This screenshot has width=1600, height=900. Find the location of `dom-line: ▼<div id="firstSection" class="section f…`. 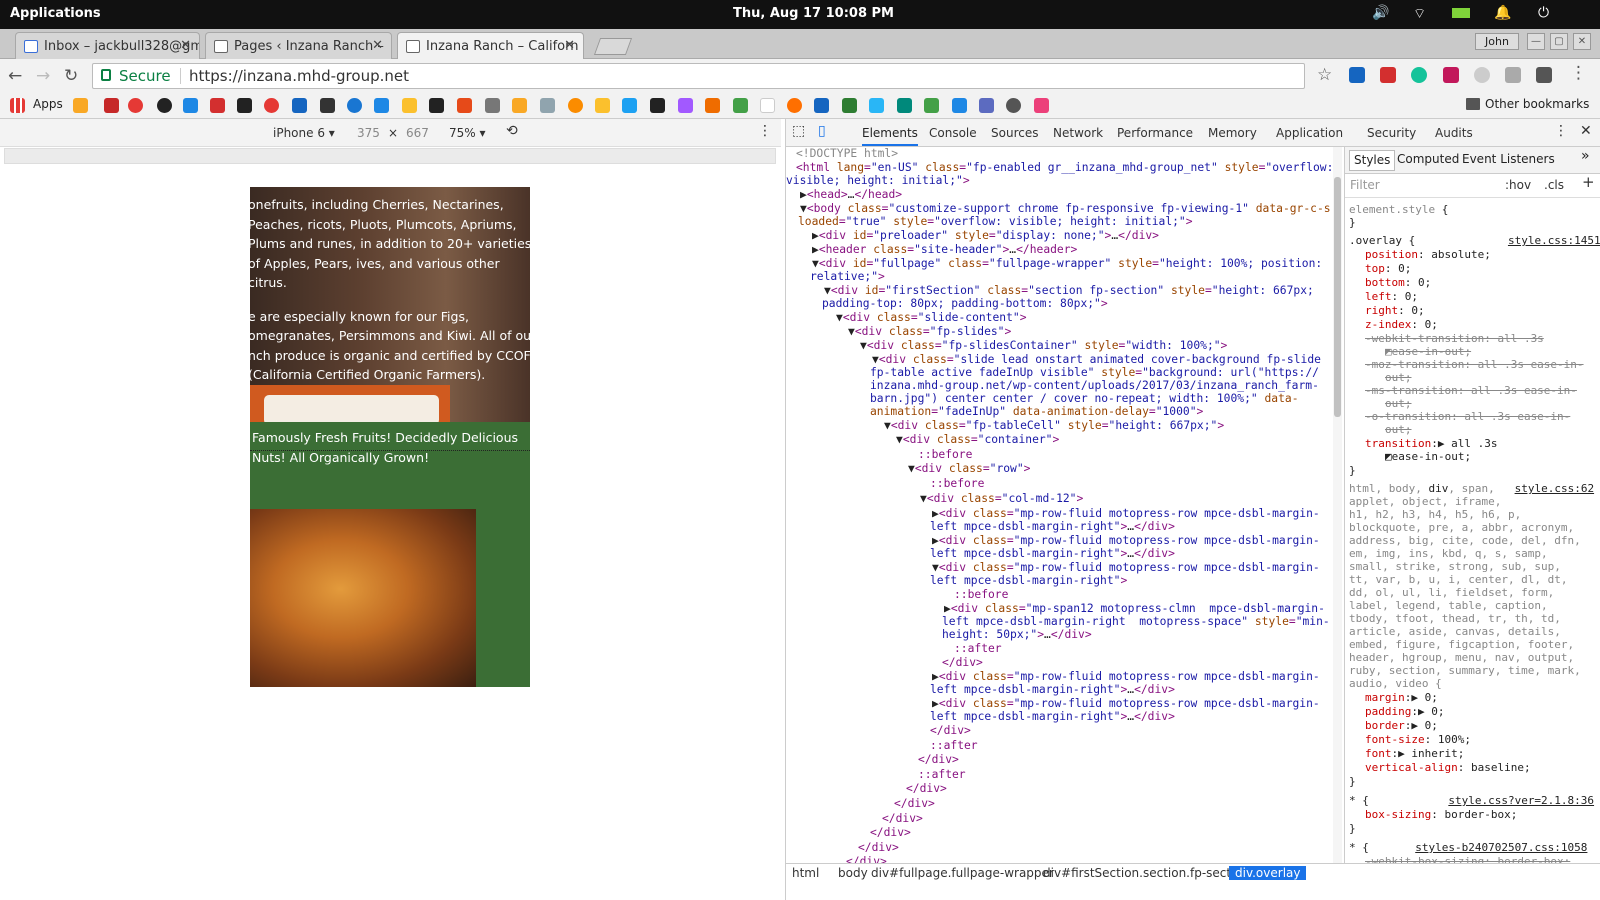

dom-line: ▼<div id="firstSection" class="section f… is located at coordinates (1069, 291).